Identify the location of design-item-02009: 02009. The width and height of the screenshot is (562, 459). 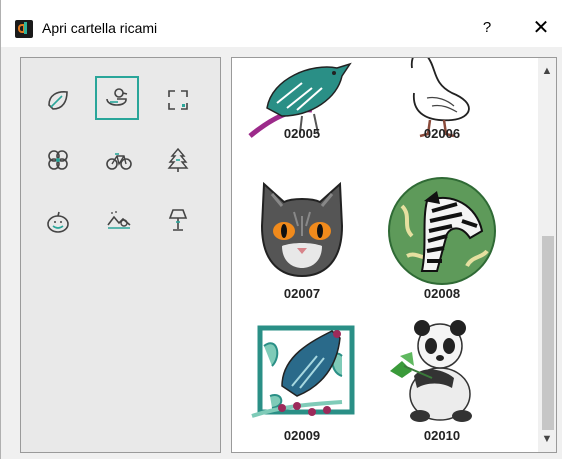
(302, 379).